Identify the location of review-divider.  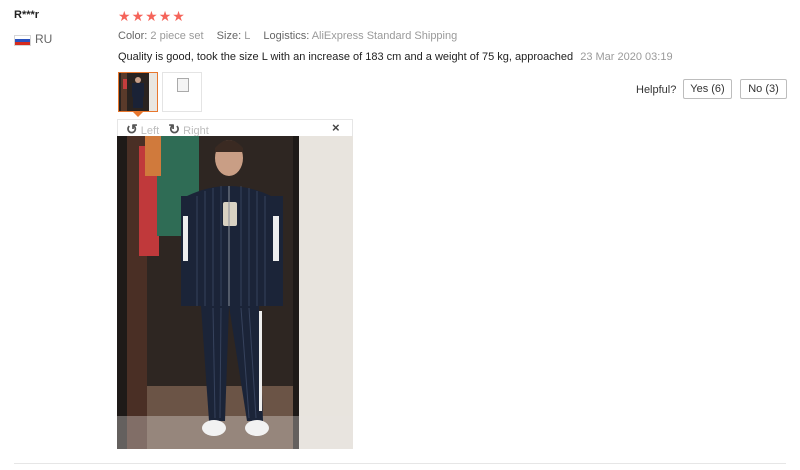
(400, 463).